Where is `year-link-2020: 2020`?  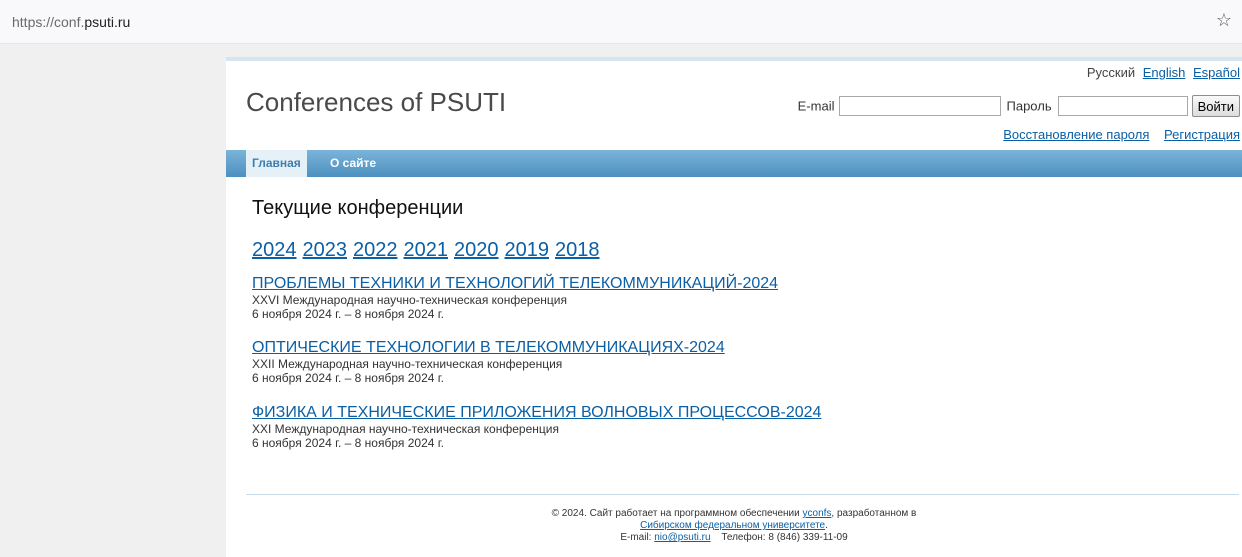 year-link-2020: 2020 is located at coordinates (476, 250).